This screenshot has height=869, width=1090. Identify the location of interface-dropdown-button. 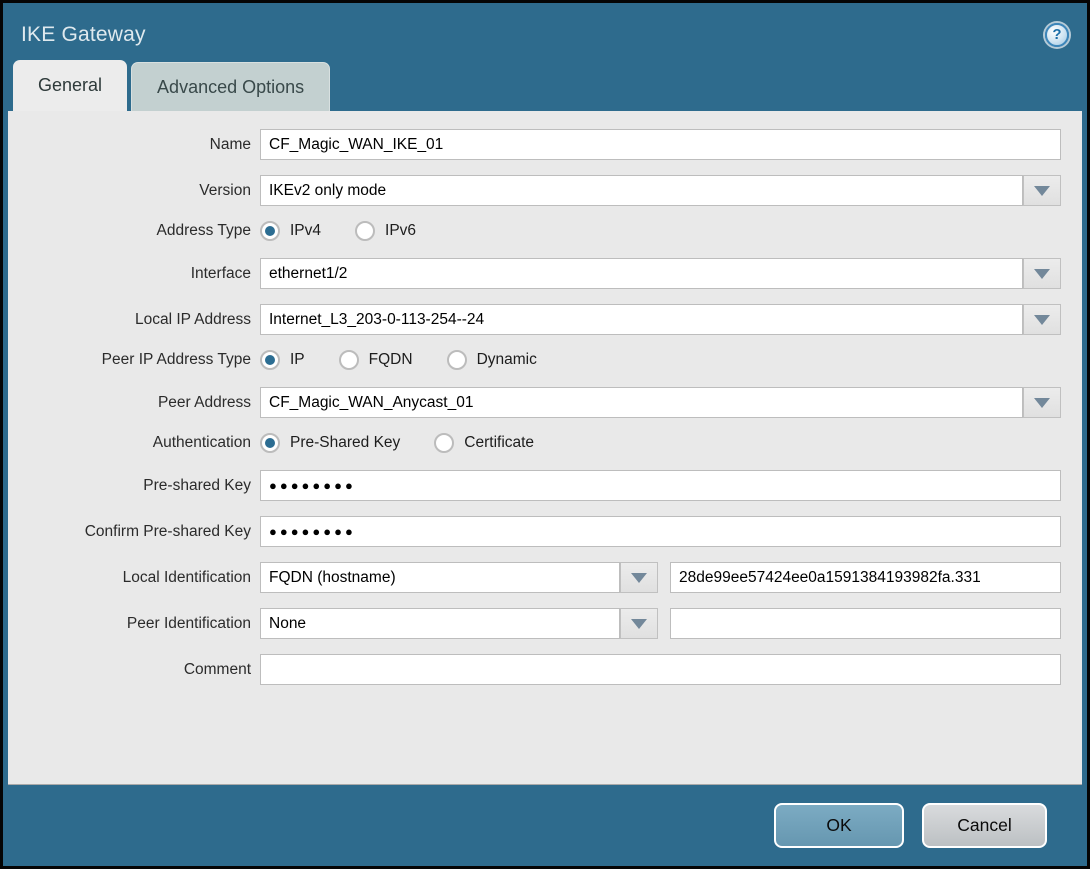
(1042, 273).